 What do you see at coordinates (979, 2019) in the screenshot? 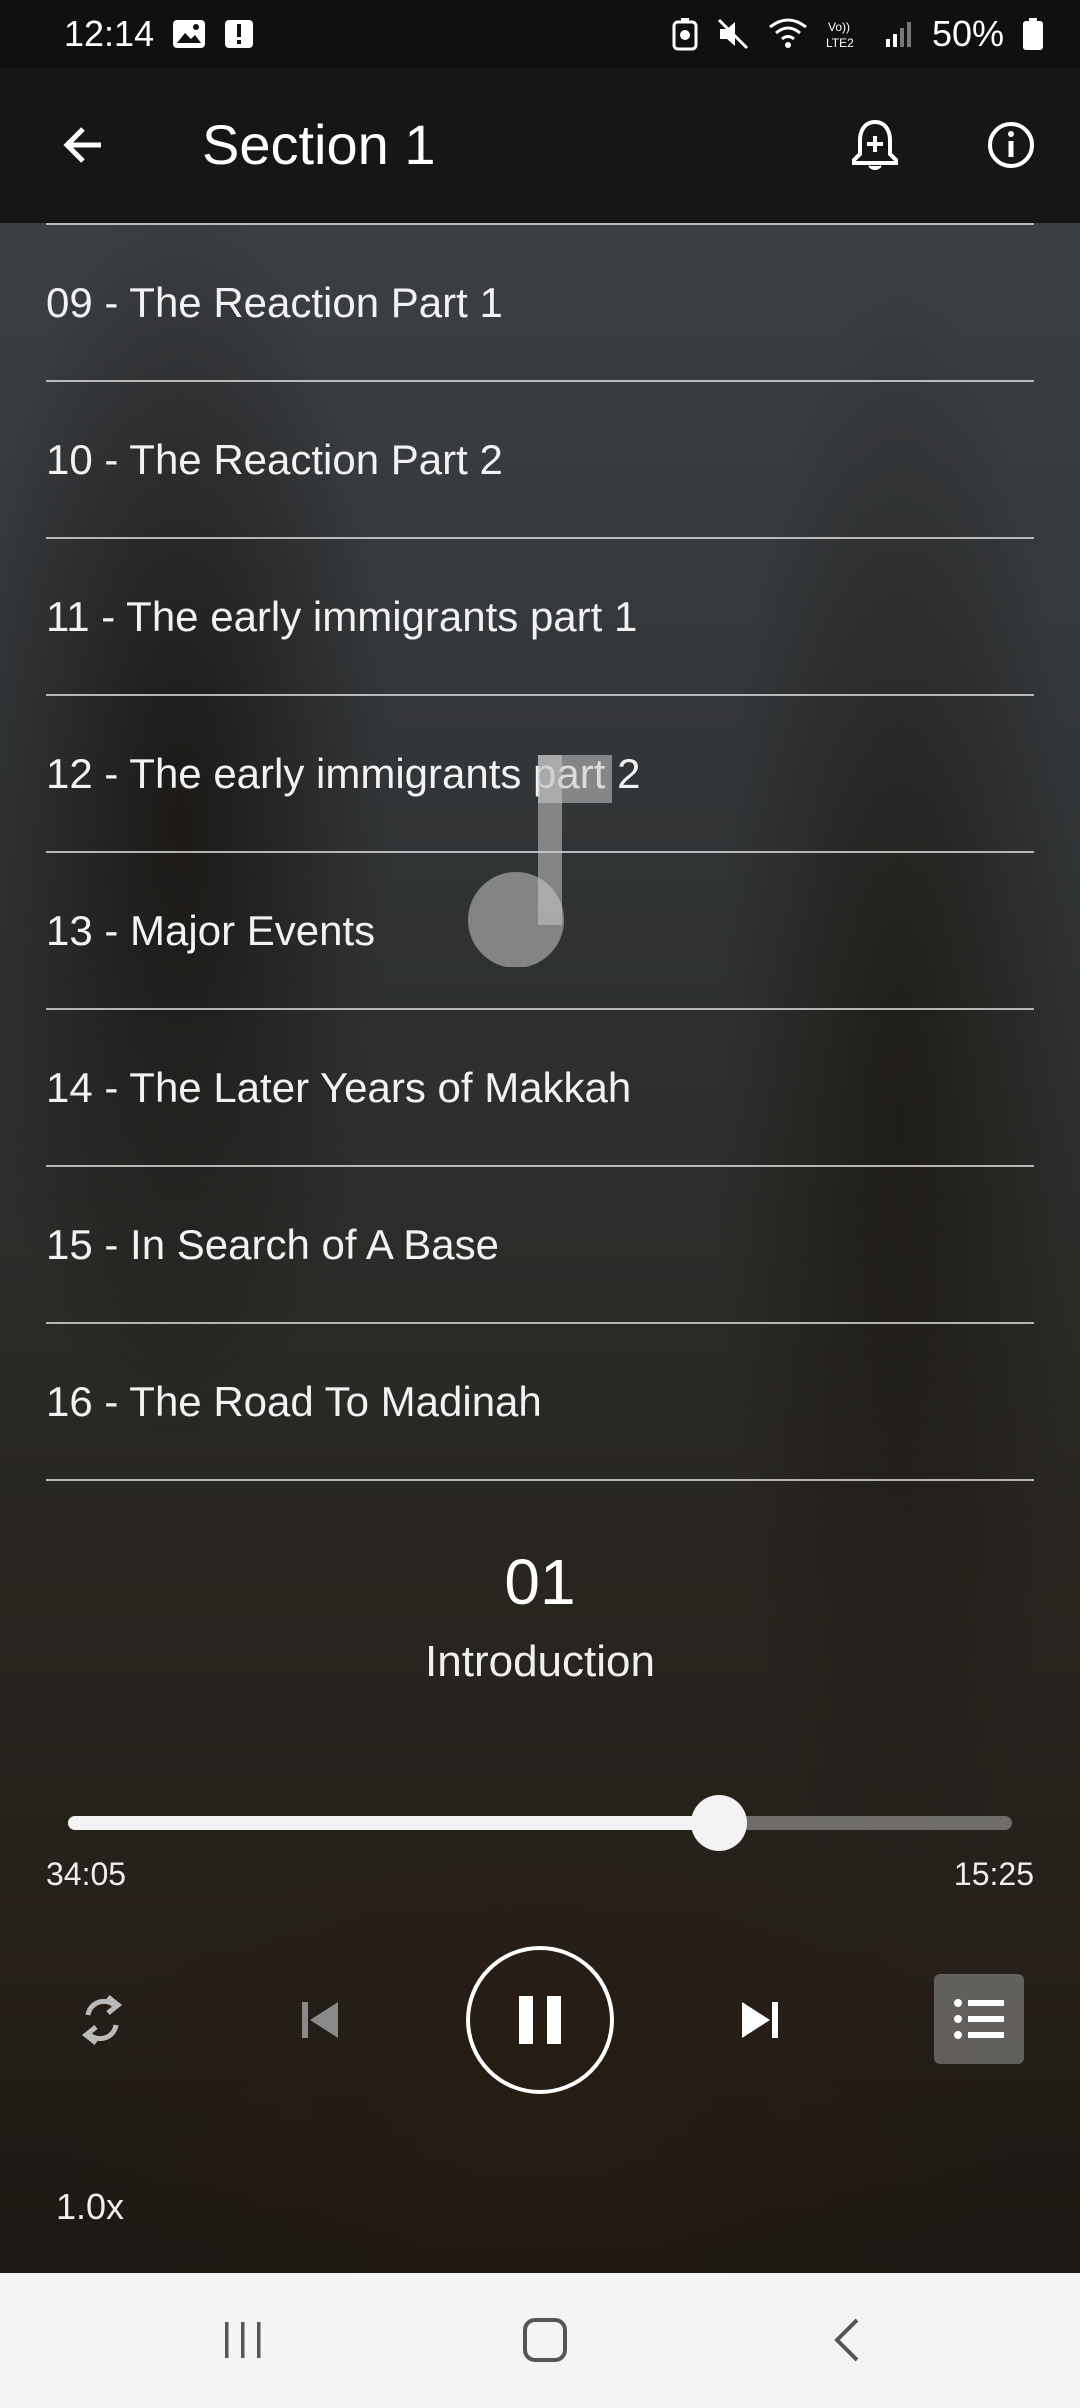
I see `playlist-icon` at bounding box center [979, 2019].